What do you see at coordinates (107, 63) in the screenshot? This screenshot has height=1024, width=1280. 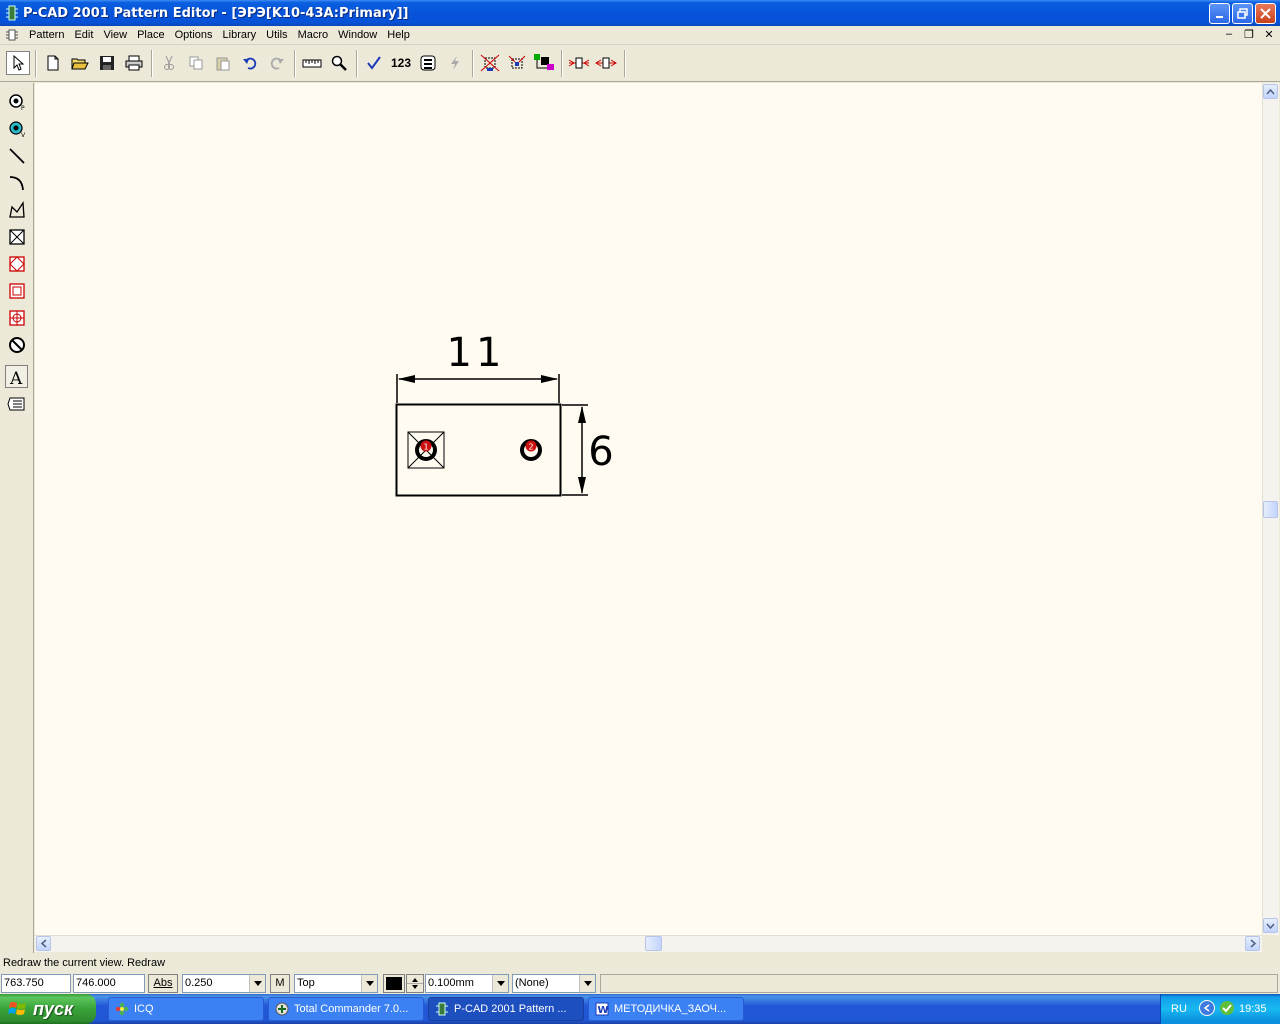 I see `save-button` at bounding box center [107, 63].